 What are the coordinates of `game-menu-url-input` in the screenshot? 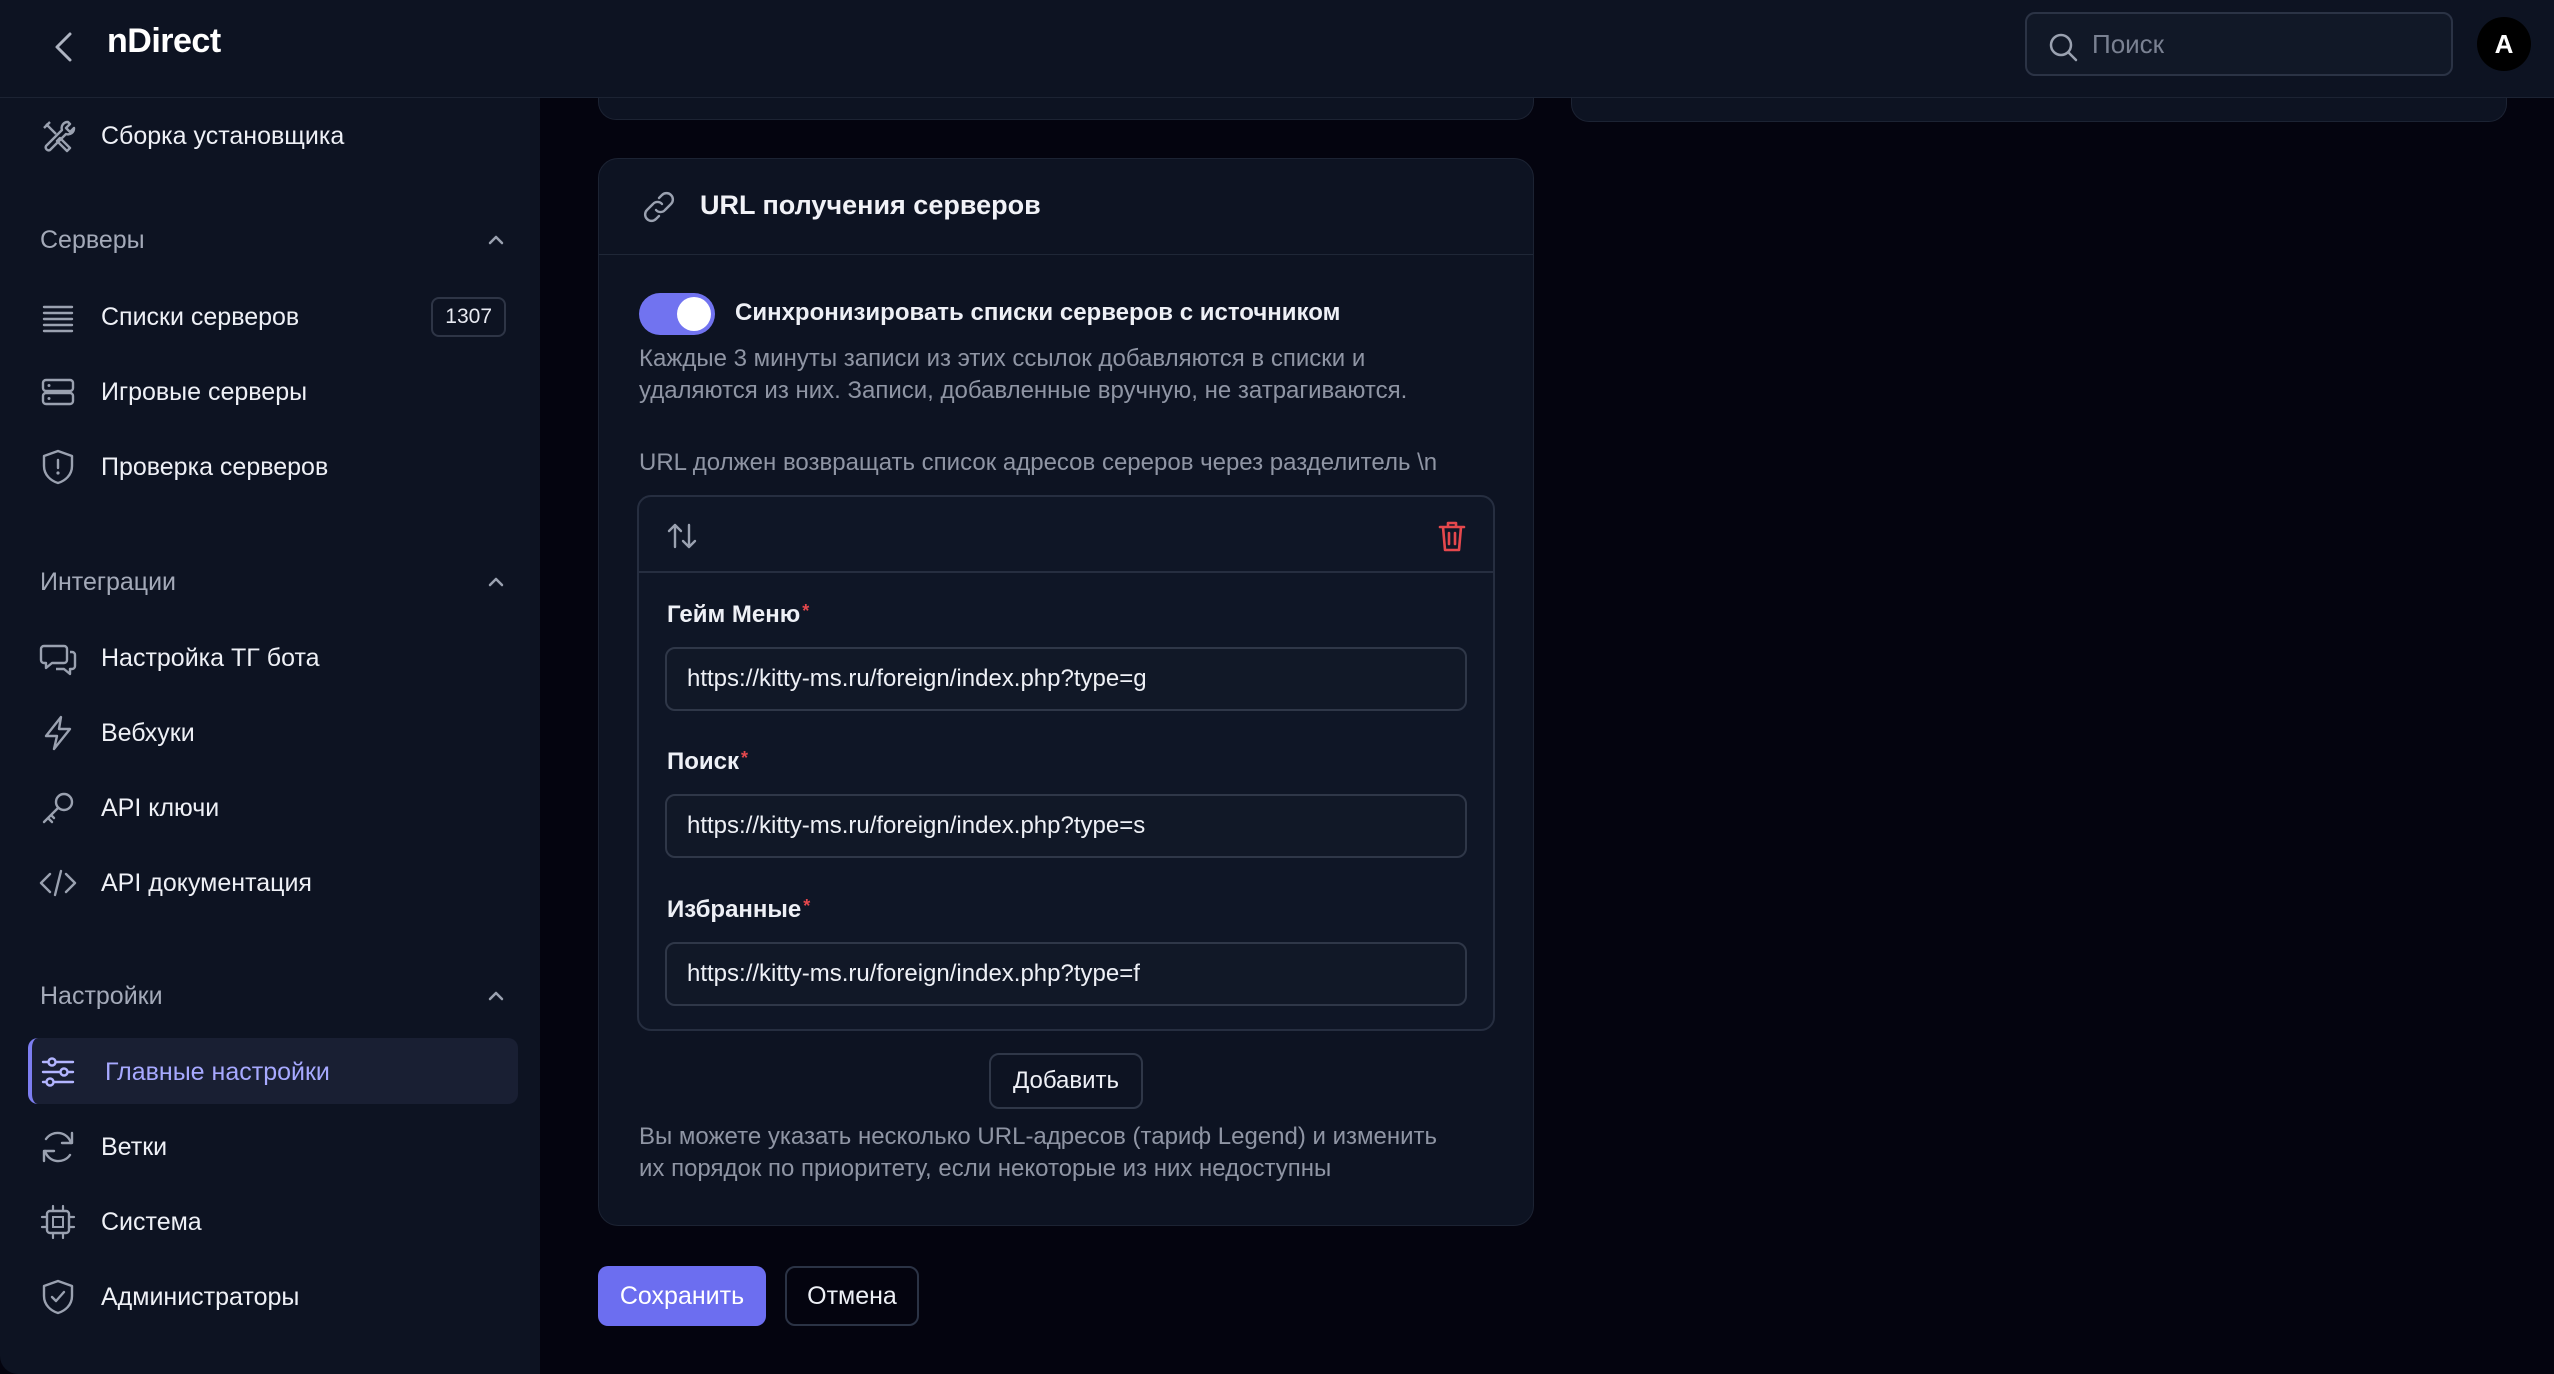 It's located at (1066, 679).